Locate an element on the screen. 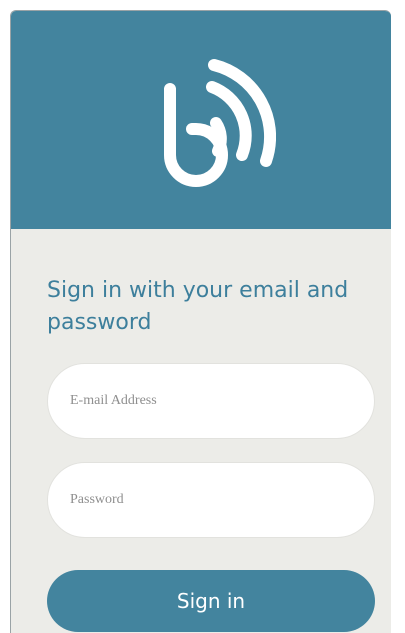  password-field is located at coordinates (210, 500).